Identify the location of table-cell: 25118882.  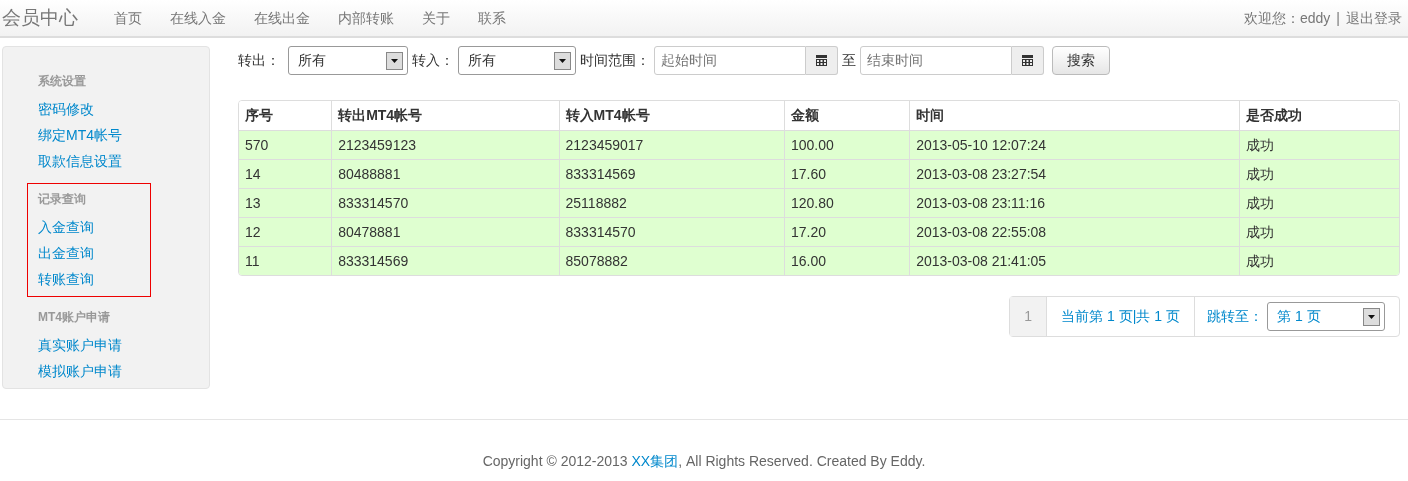
(671, 202).